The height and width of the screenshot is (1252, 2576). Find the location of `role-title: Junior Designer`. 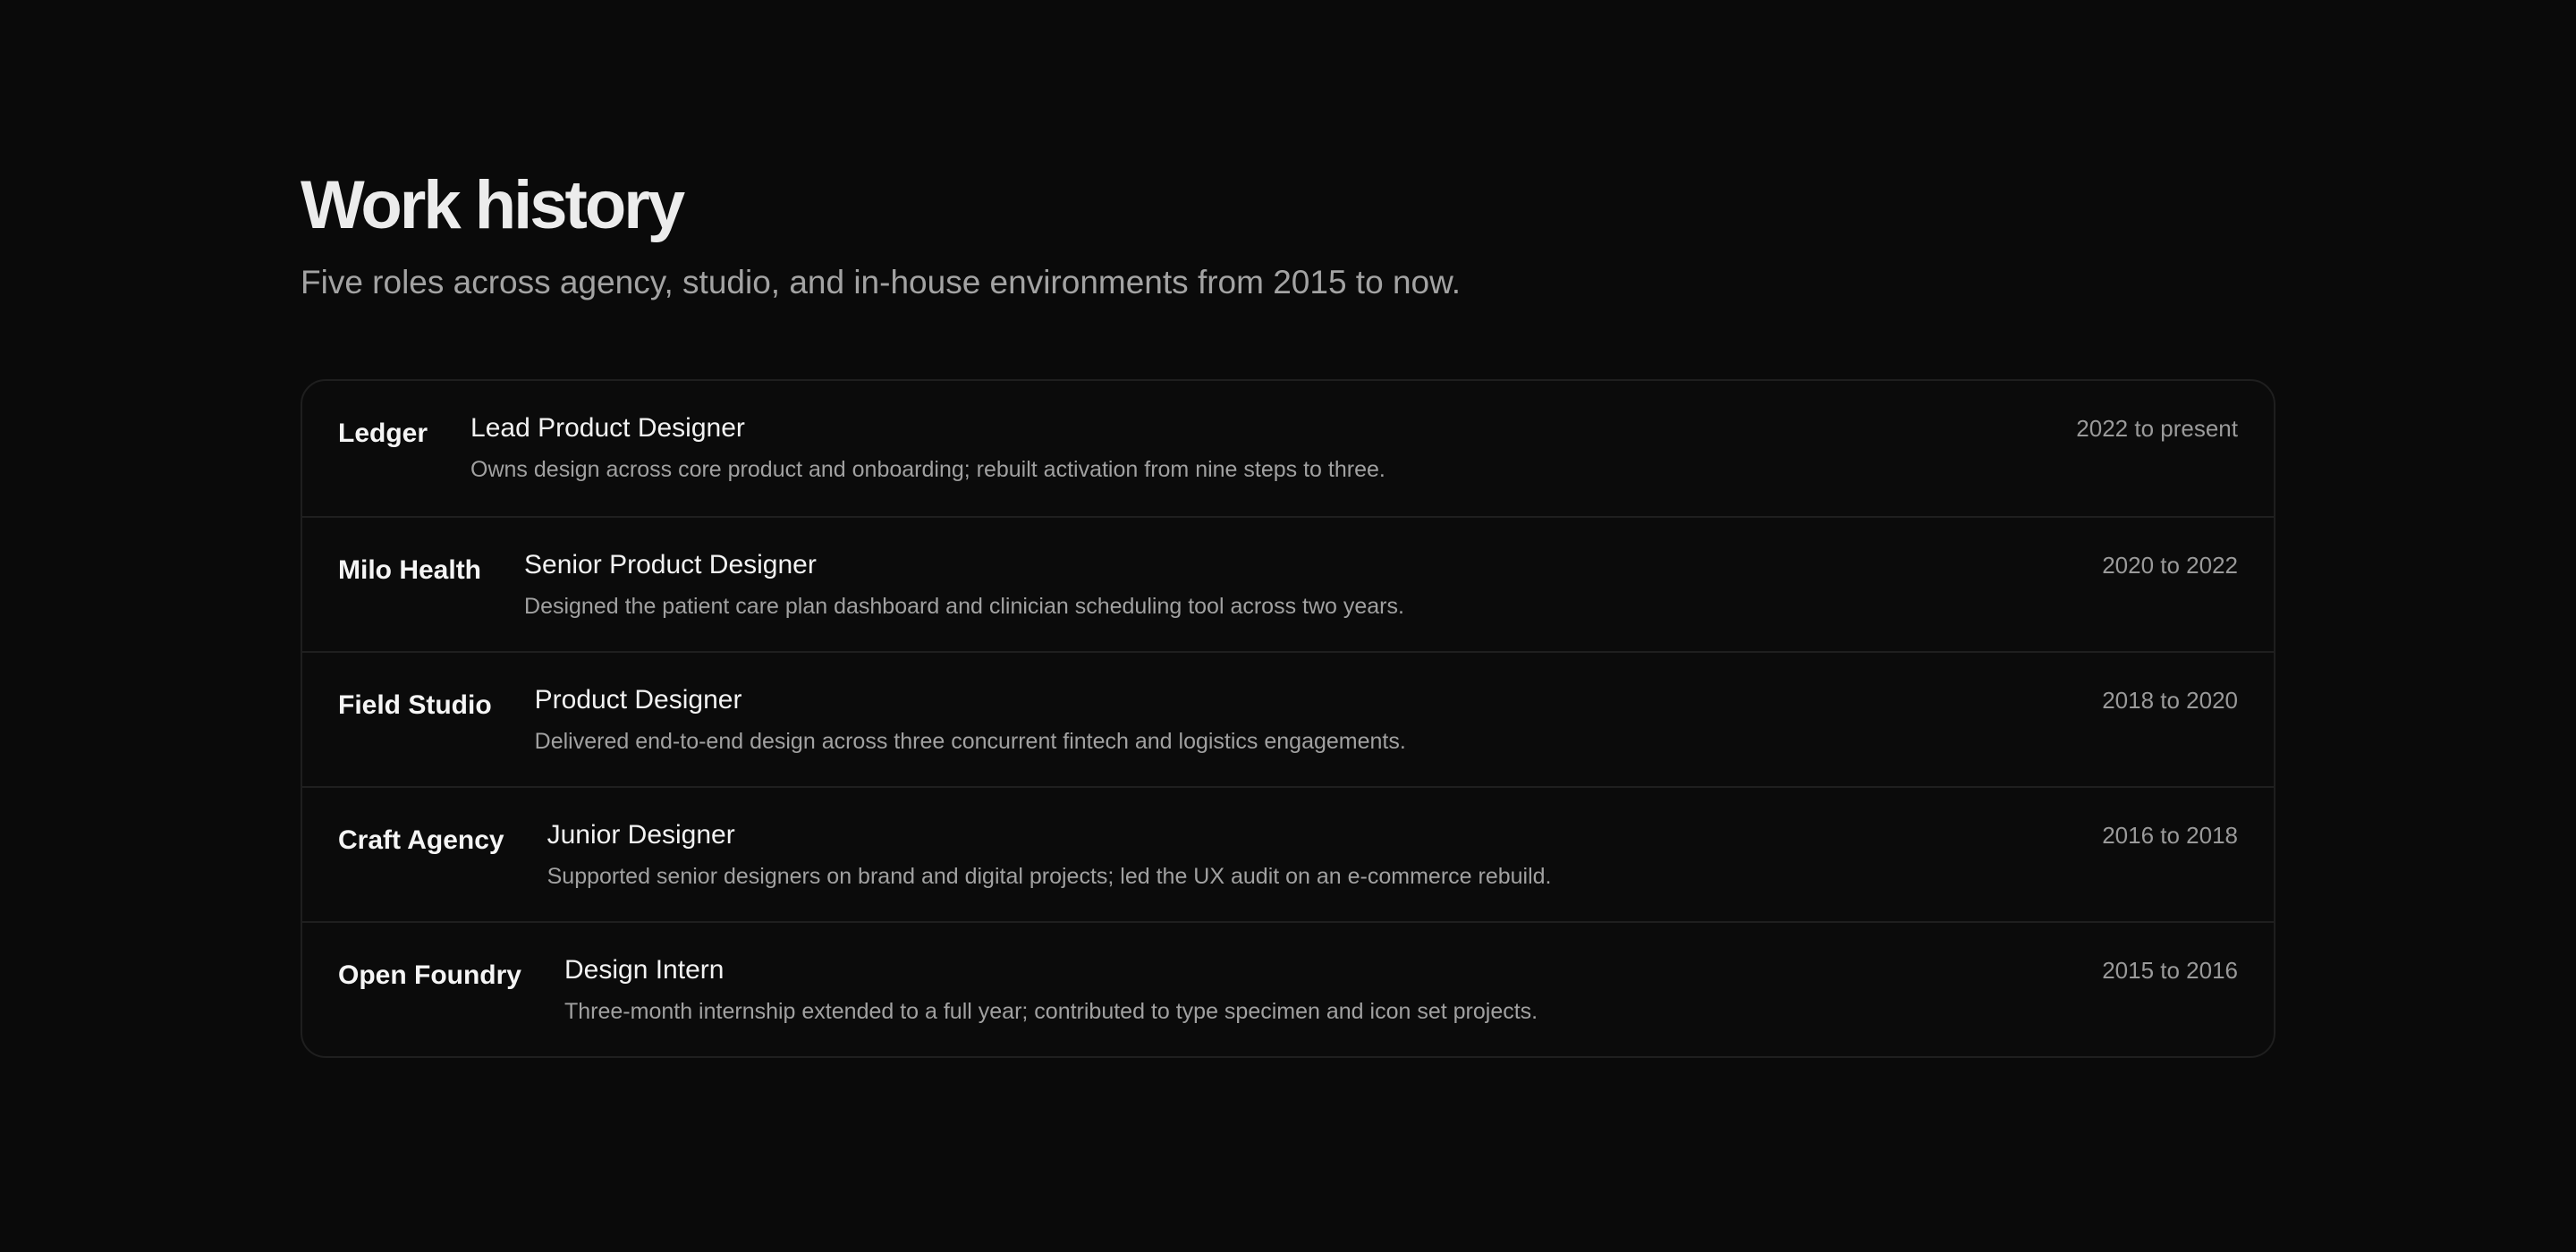

role-title: Junior Designer is located at coordinates (641, 835).